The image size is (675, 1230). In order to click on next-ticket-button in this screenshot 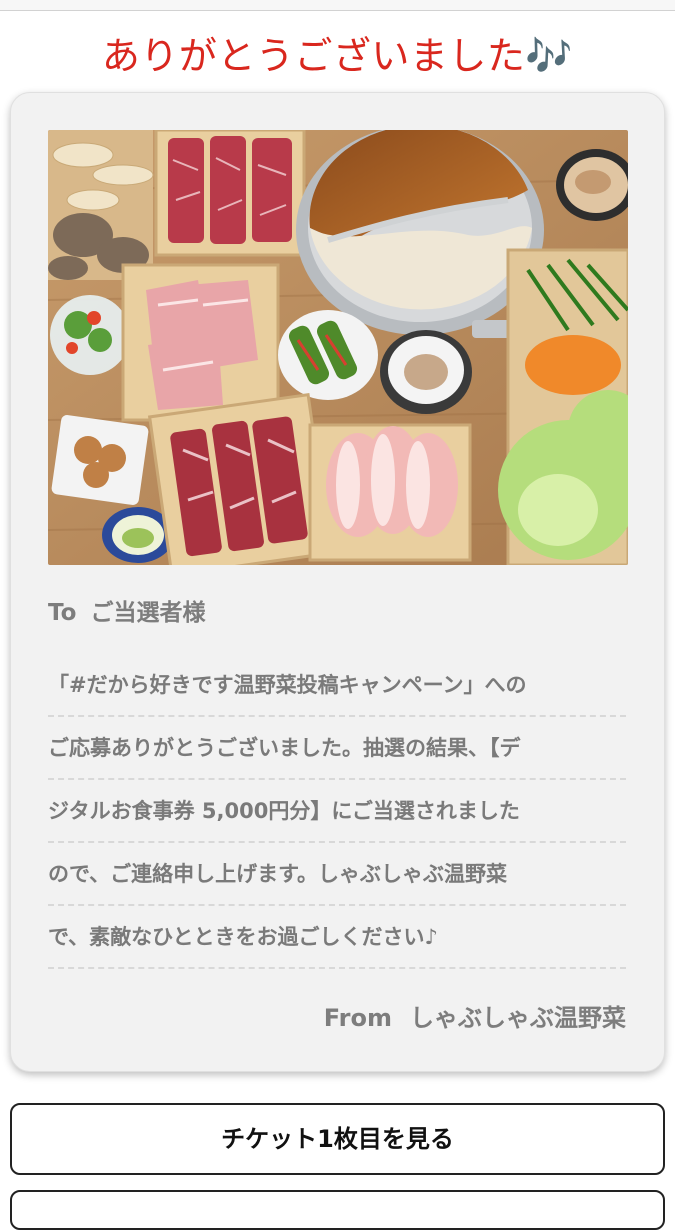, I will do `click(337, 1210)`.